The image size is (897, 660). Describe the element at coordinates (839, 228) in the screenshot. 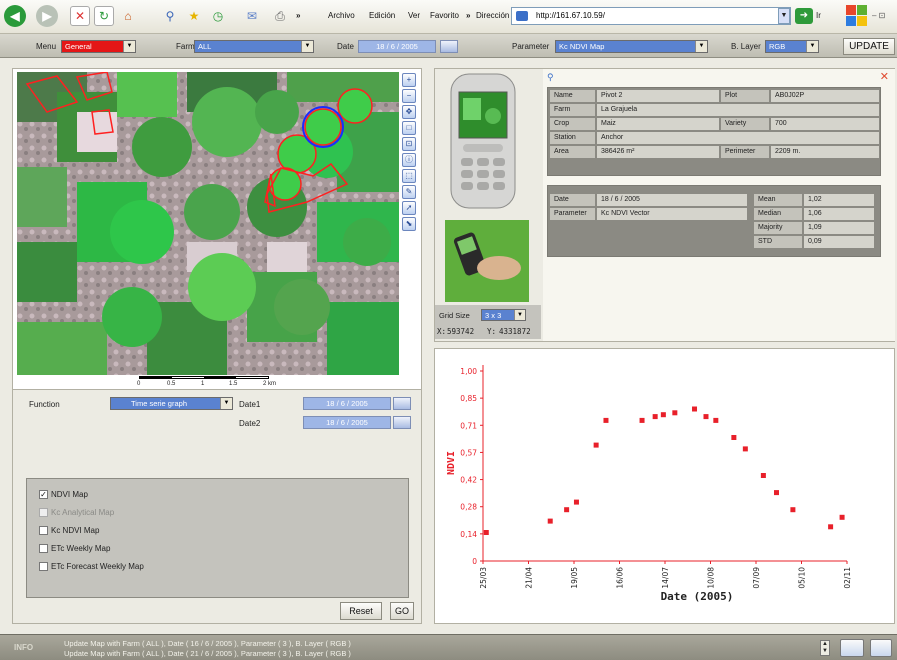

I see `majority-value: 1,09` at that location.